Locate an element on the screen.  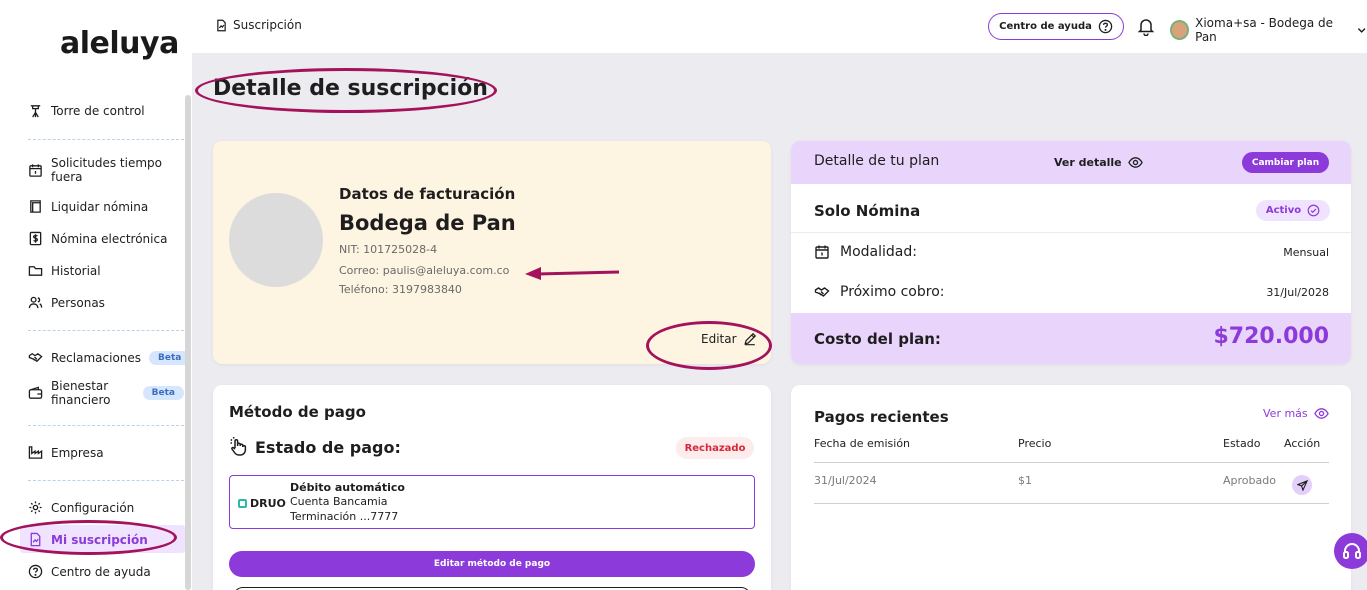
headset-icon is located at coordinates (1352, 551).